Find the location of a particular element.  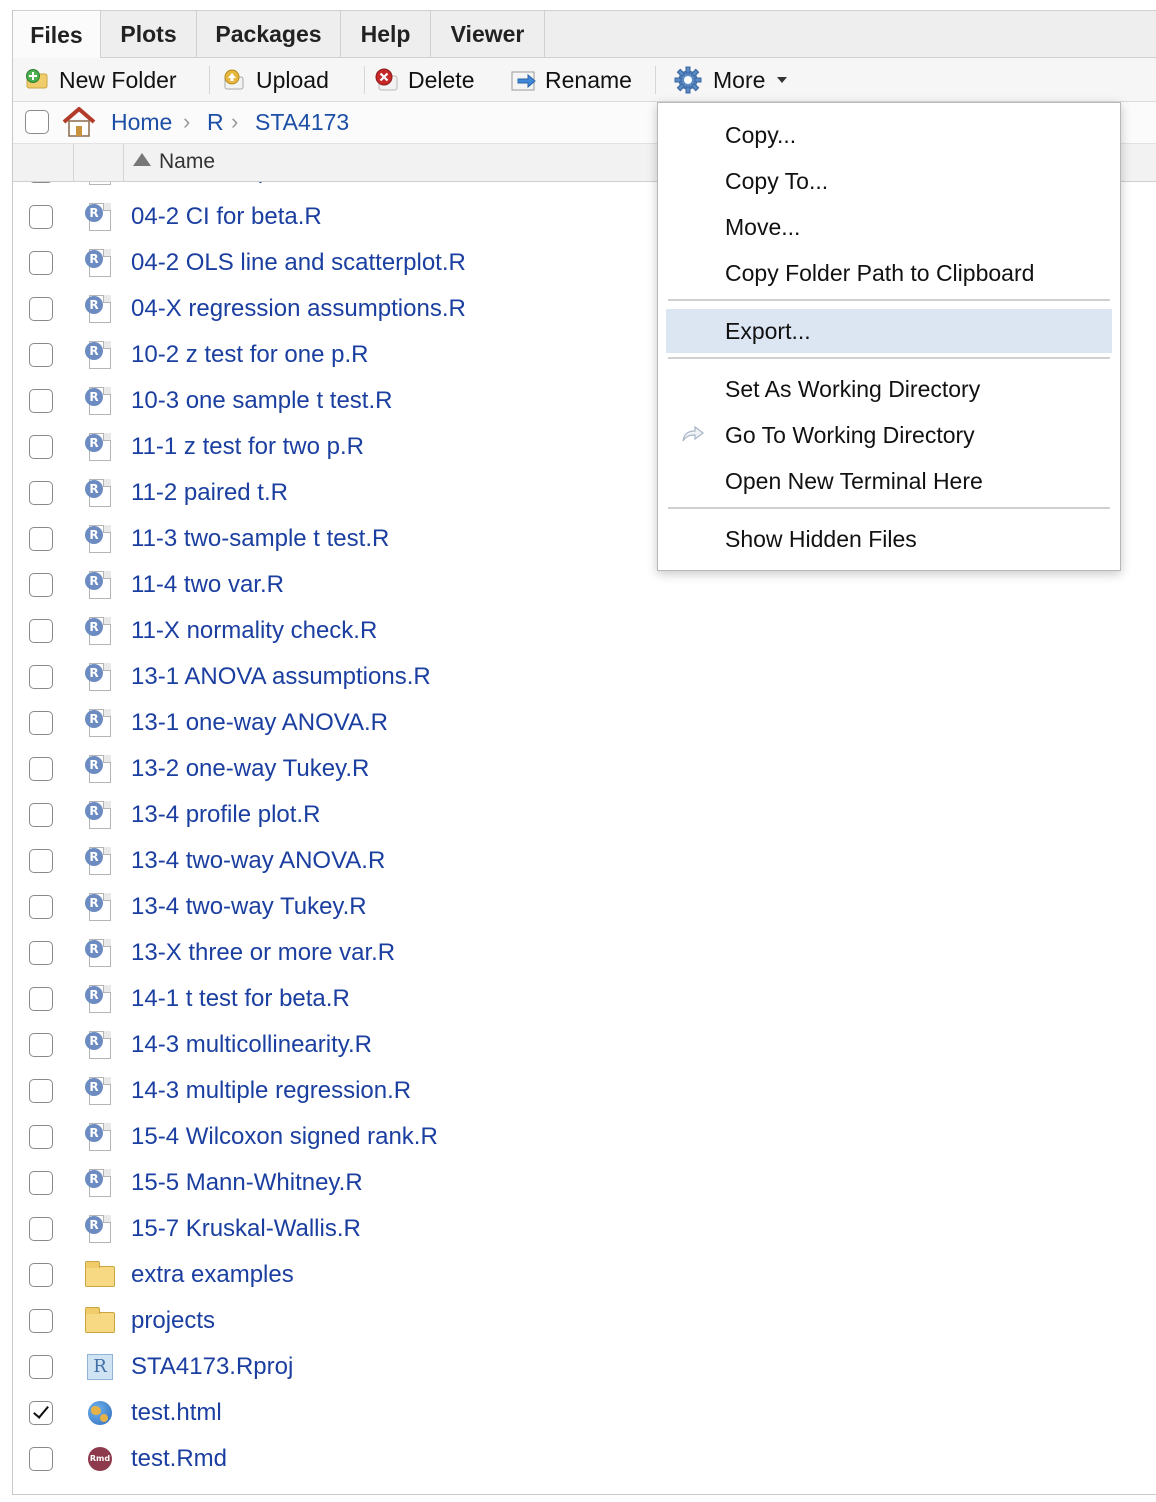

file-name-link: 11-1 z test for two p.R is located at coordinates (247, 447).